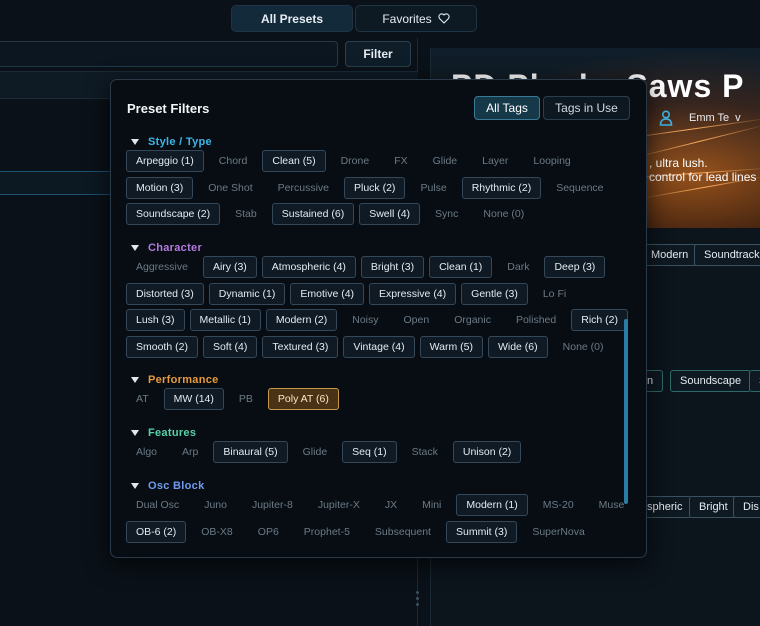  Describe the element at coordinates (379, 346) in the screenshot. I see `filter-tag: Vintage (4)` at that location.